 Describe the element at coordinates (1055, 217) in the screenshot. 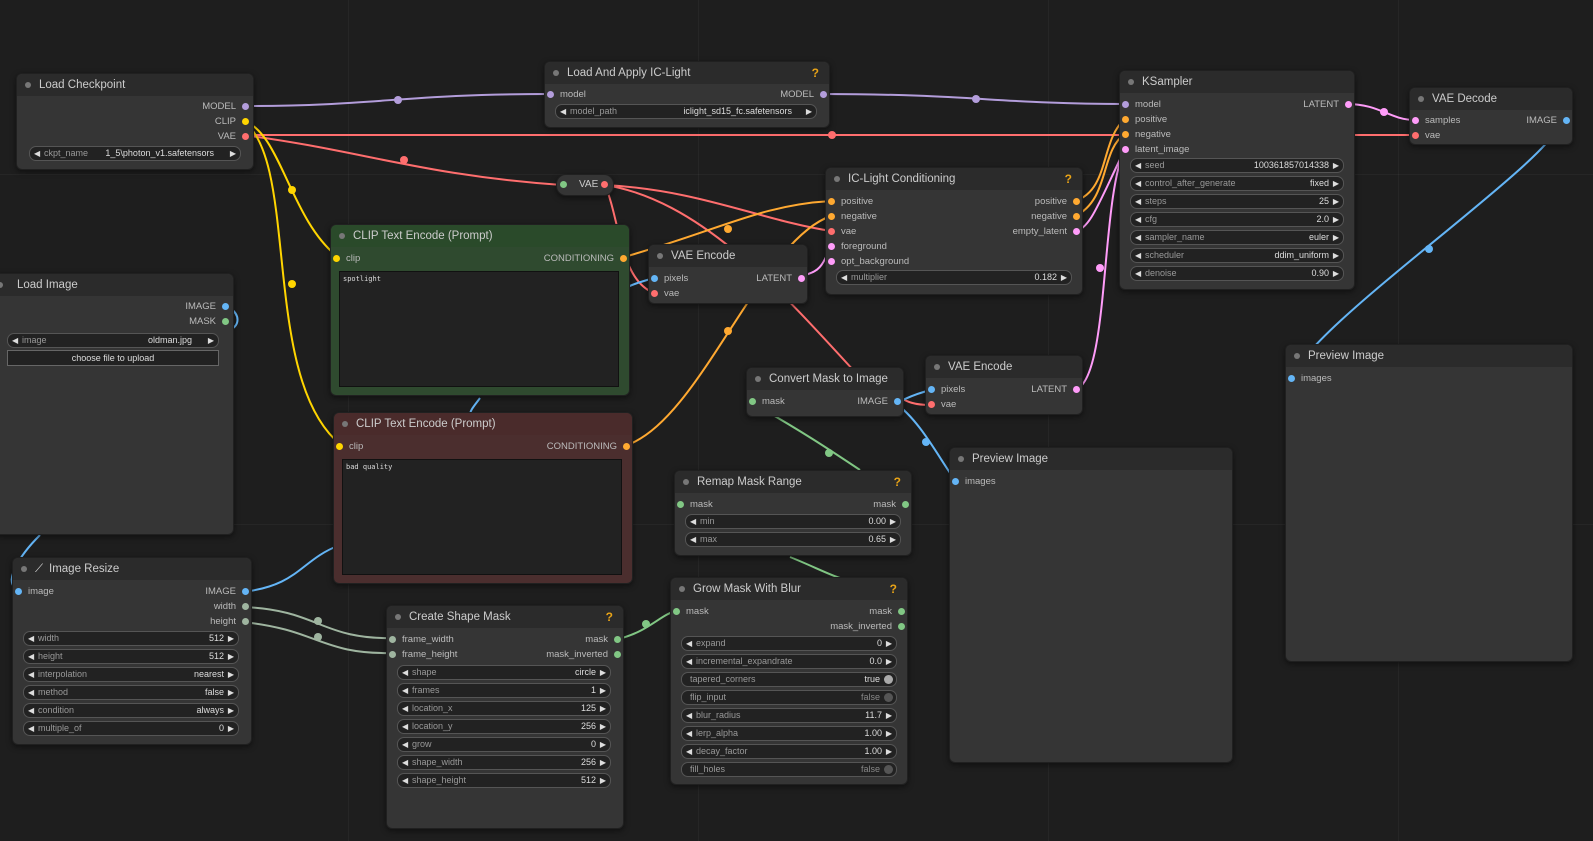

I see `output-negative: negative` at that location.